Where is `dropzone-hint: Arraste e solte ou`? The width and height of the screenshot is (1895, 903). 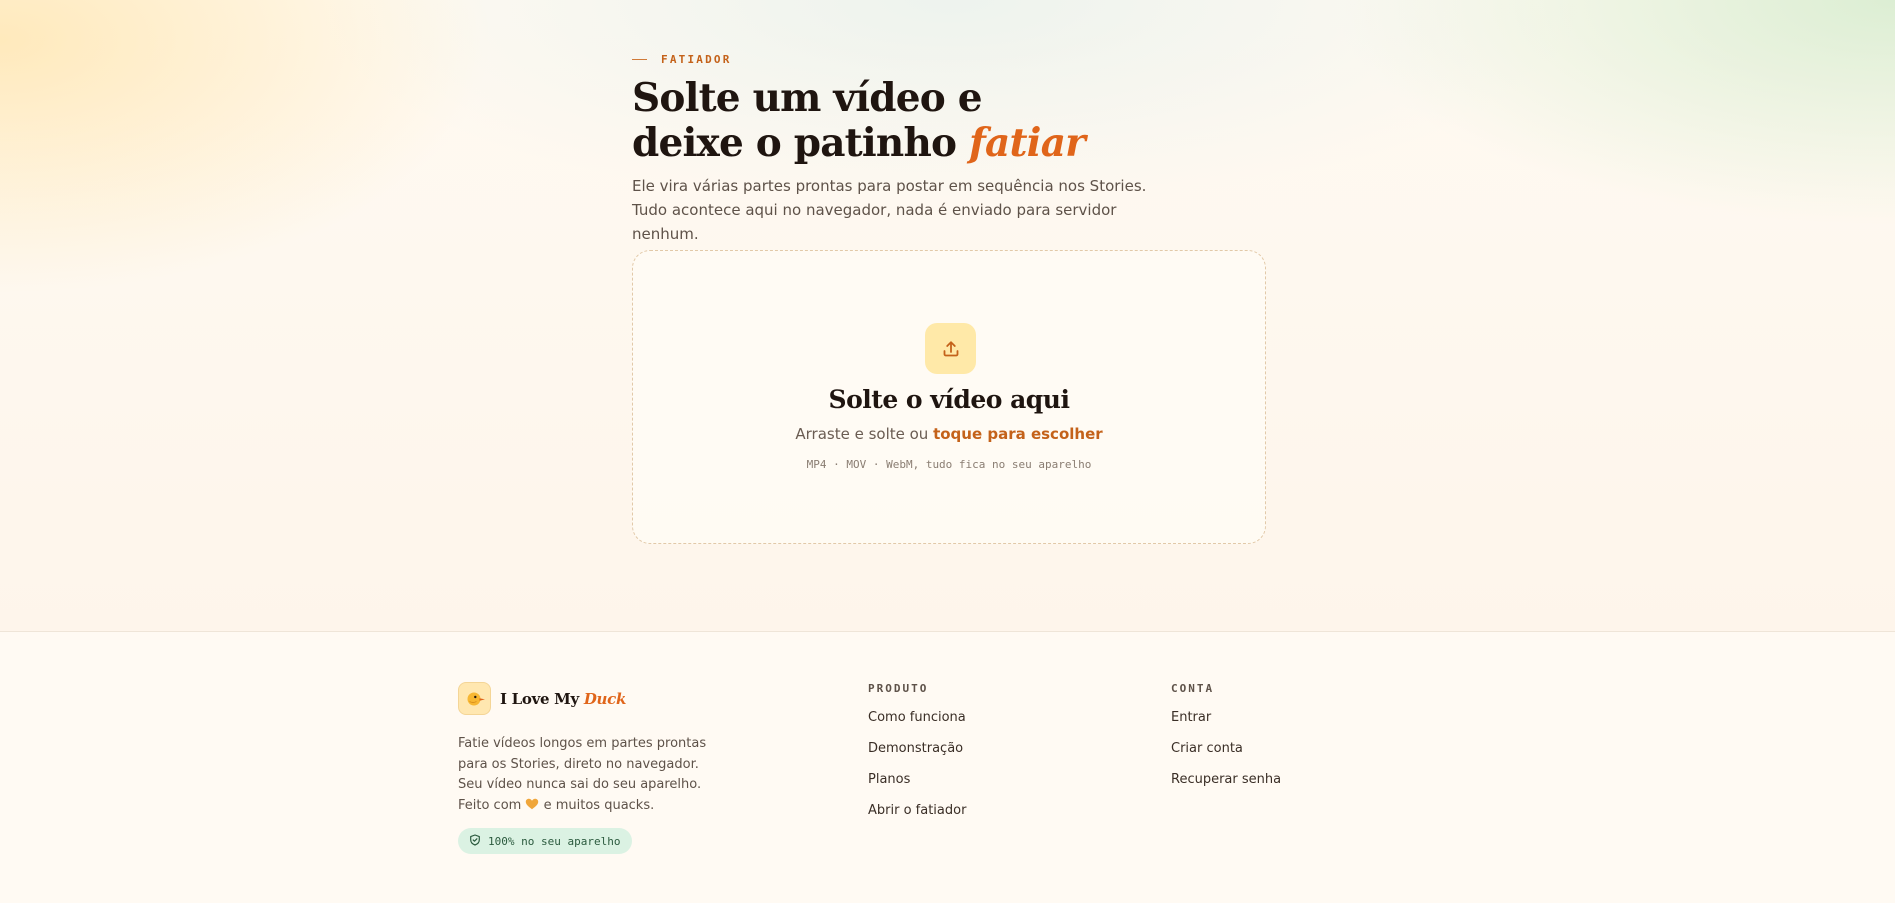
dropzone-hint: Arraste e solte ou is located at coordinates (864, 434).